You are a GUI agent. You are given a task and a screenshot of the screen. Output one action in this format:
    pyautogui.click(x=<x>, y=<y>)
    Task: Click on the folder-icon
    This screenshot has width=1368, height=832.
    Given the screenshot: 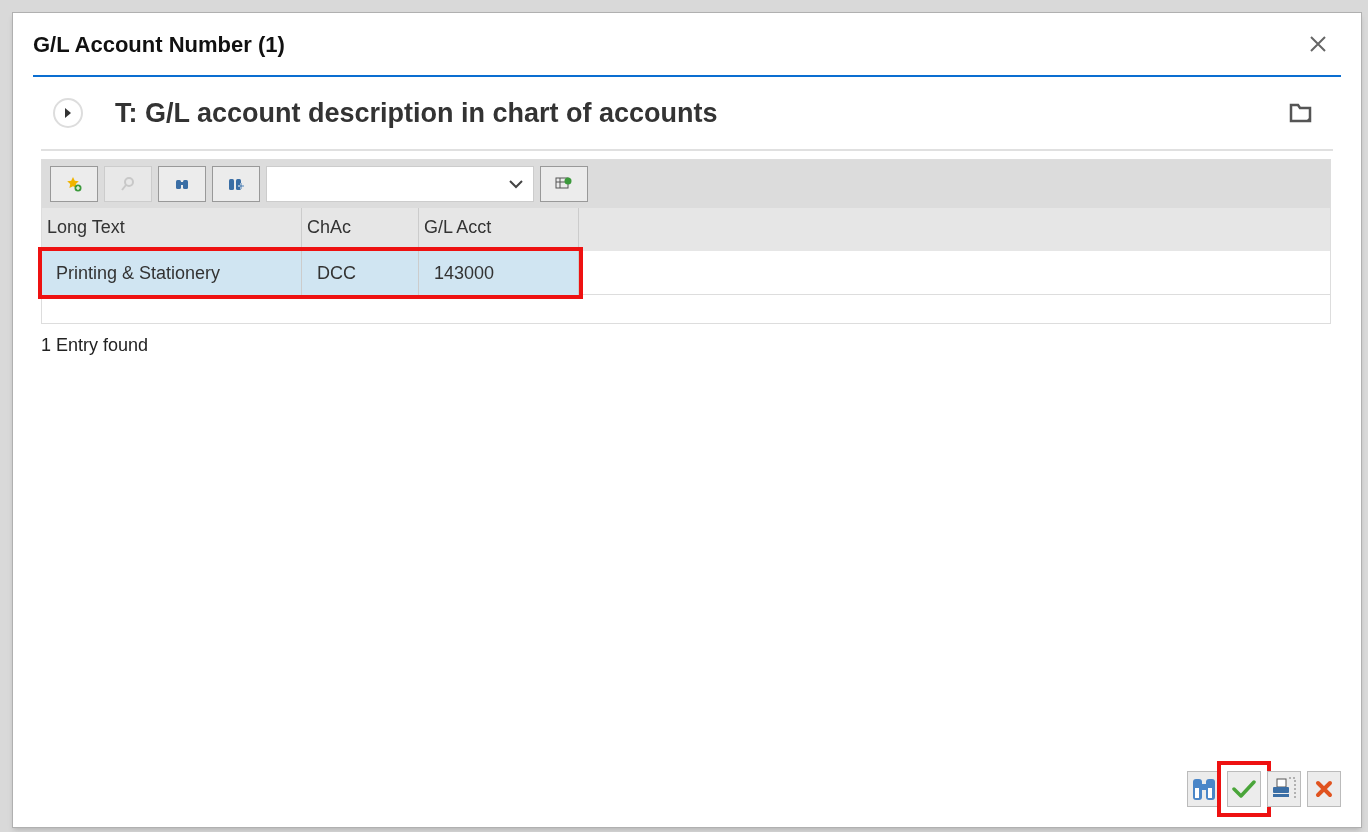 What is the action you would take?
    pyautogui.click(x=1301, y=113)
    